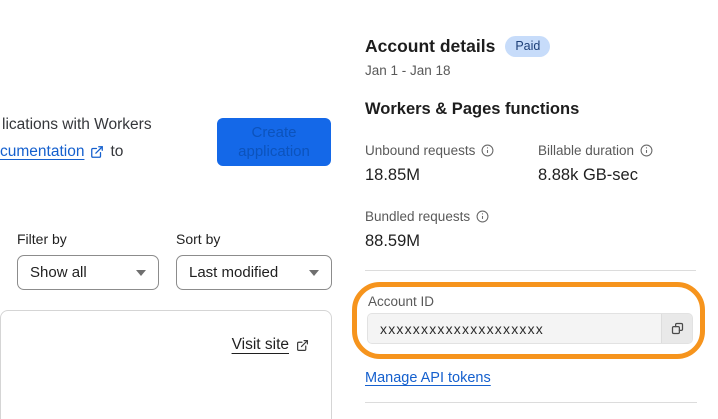  What do you see at coordinates (260, 345) in the screenshot?
I see `visit-site-link: Visit site` at bounding box center [260, 345].